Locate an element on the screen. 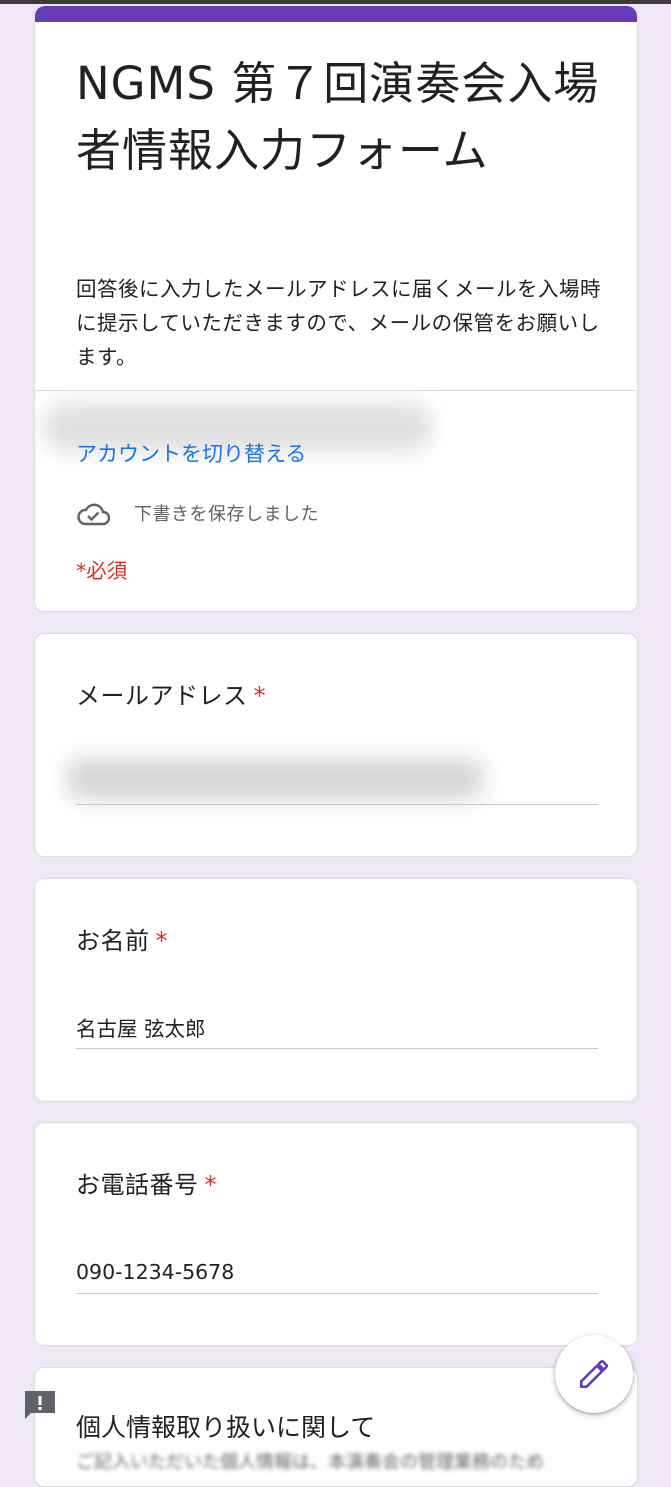 The height and width of the screenshot is (1487, 671). edit-fab-button is located at coordinates (594, 1374).